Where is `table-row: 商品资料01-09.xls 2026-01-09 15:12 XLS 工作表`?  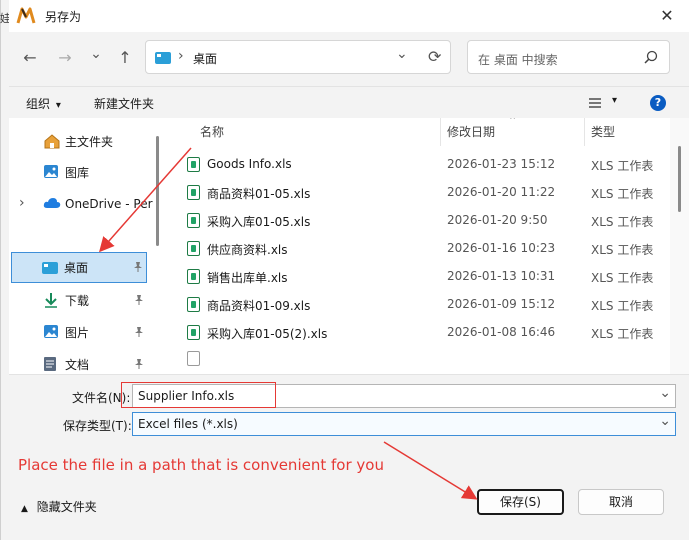 table-row: 商品资料01-09.xls 2026-01-09 15:12 XLS 工作表 is located at coordinates (417, 304).